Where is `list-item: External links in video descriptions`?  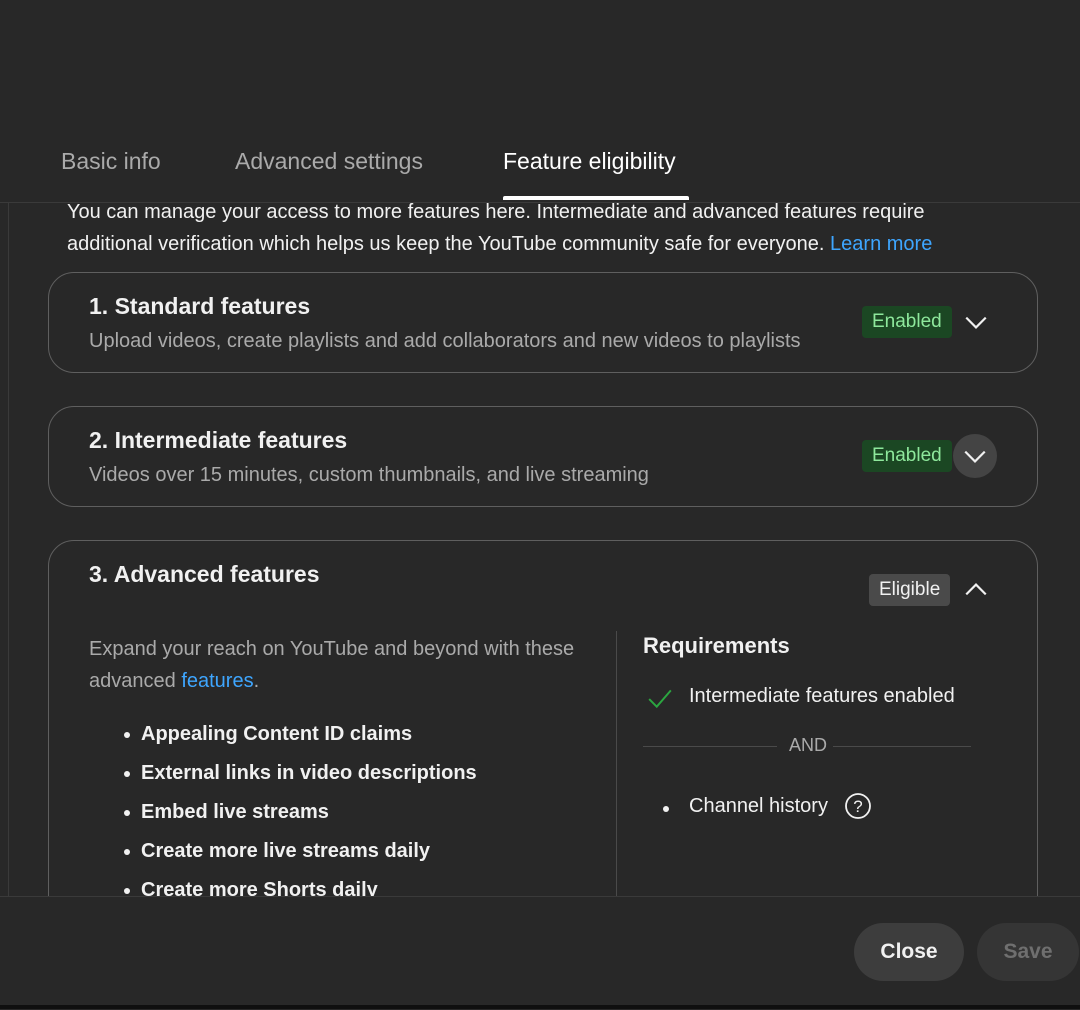 list-item: External links in video descriptions is located at coordinates (356, 773).